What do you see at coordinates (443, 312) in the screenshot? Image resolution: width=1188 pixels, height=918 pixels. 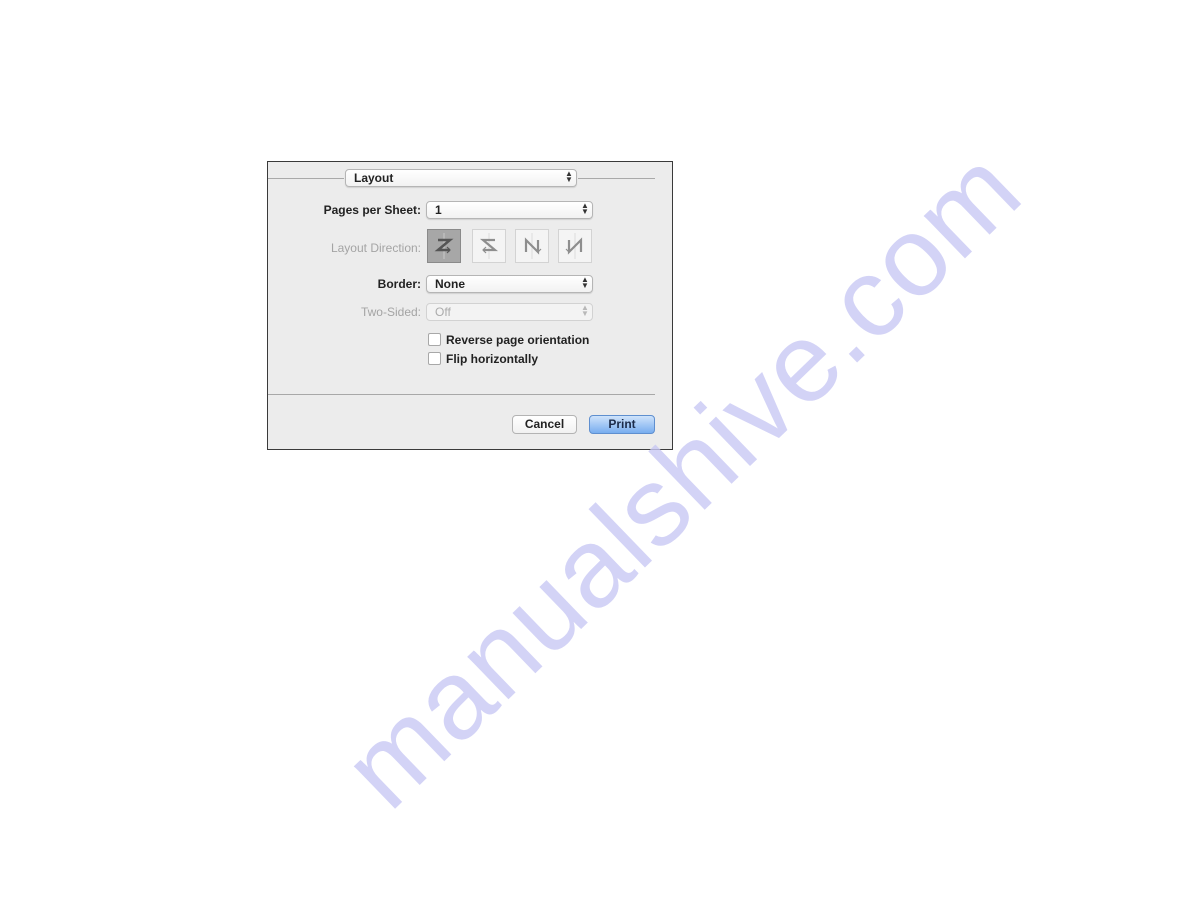 I see `two-sided-value: Off` at bounding box center [443, 312].